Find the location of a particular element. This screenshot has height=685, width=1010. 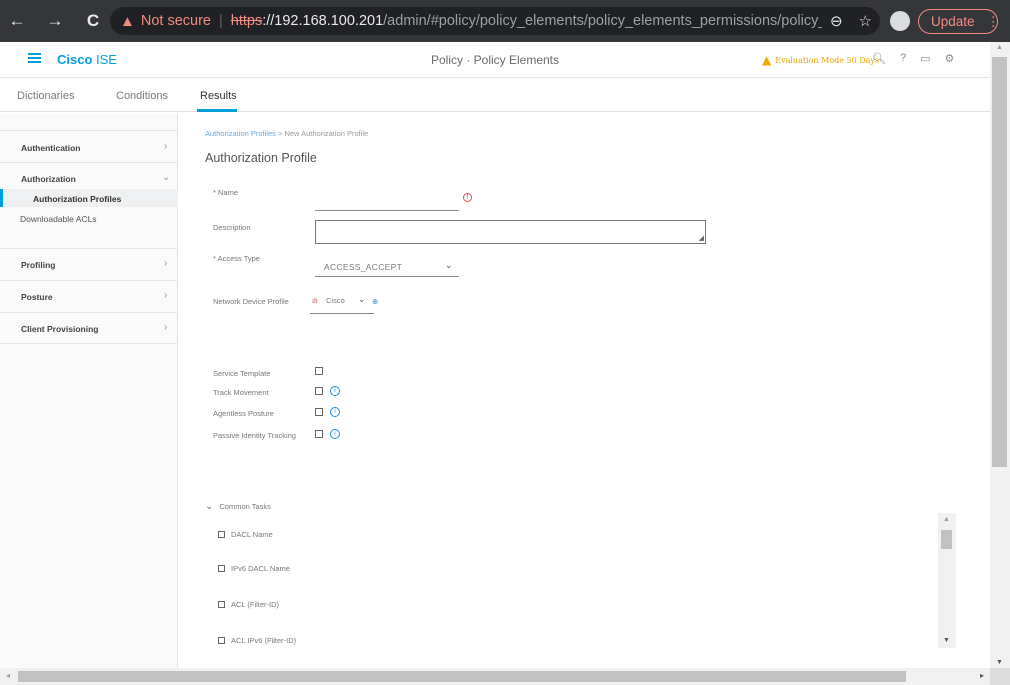

sidebar-item-authorization-profiles: Authorization Profiles is located at coordinates (89, 198).